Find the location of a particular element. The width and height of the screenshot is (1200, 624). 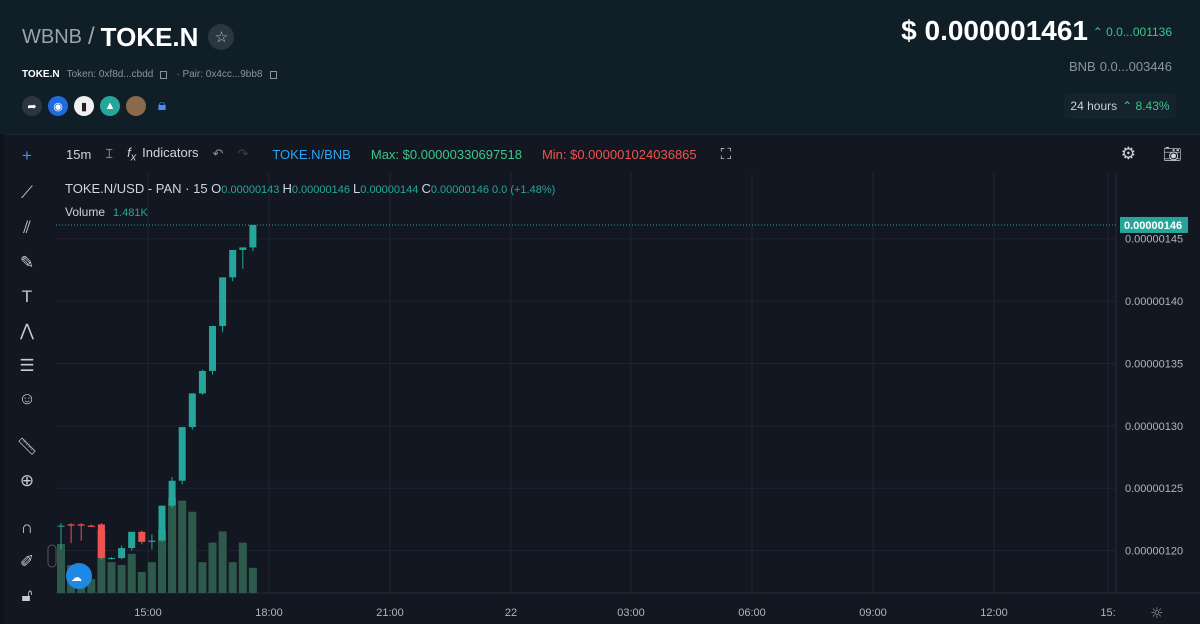

x-tick-label: 15:00 is located at coordinates (148, 613).